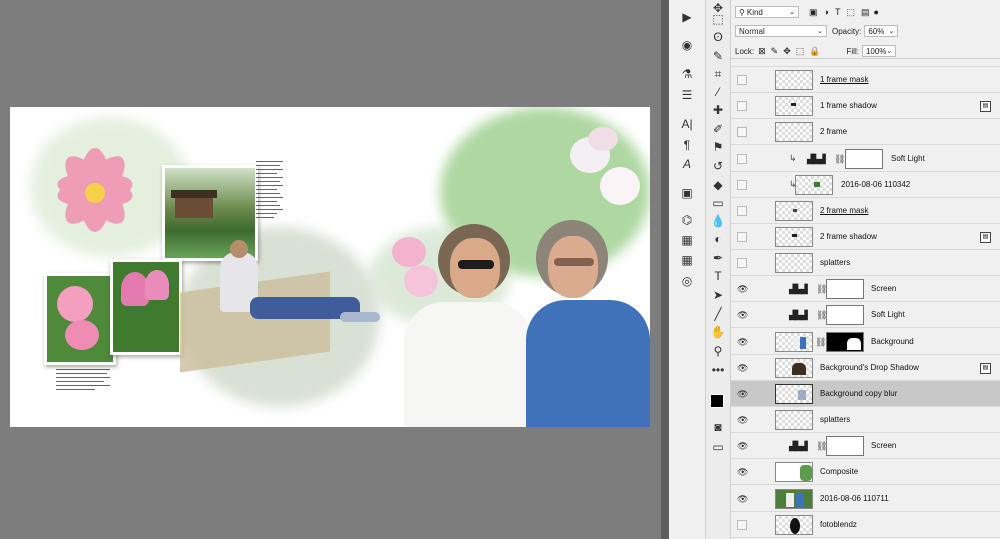 The width and height of the screenshot is (1000, 539). I want to click on layer-row: 👁 2016-08-06 110711, so click(865, 499).